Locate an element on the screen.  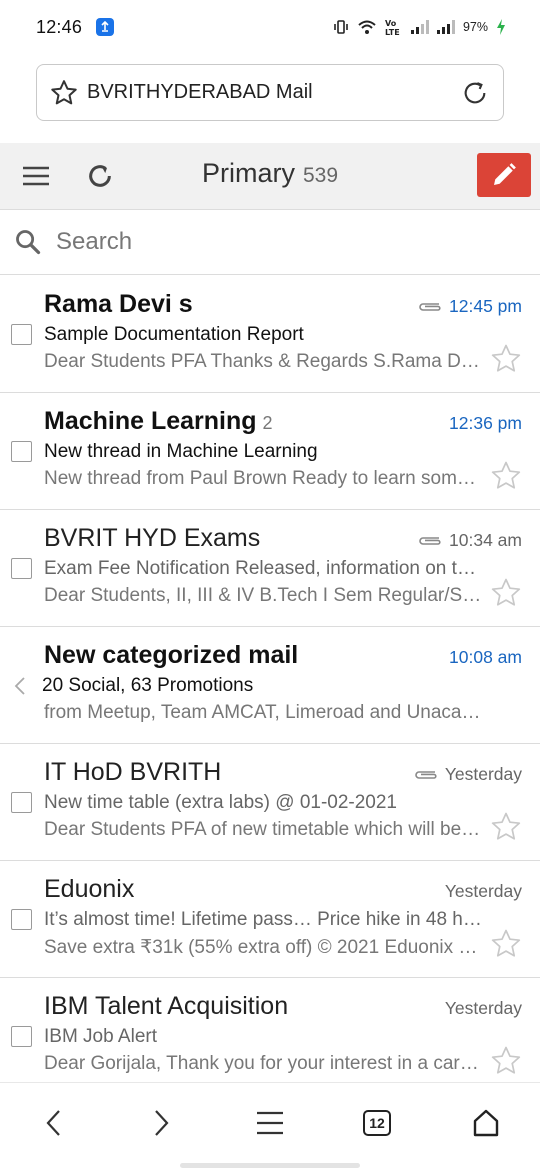
svg-text: Vo is located at coordinates (391, 23).